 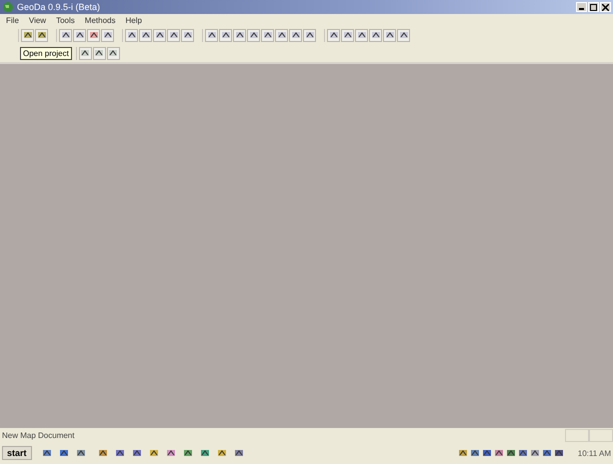 I want to click on clock: 10:11 AM, so click(x=594, y=453).